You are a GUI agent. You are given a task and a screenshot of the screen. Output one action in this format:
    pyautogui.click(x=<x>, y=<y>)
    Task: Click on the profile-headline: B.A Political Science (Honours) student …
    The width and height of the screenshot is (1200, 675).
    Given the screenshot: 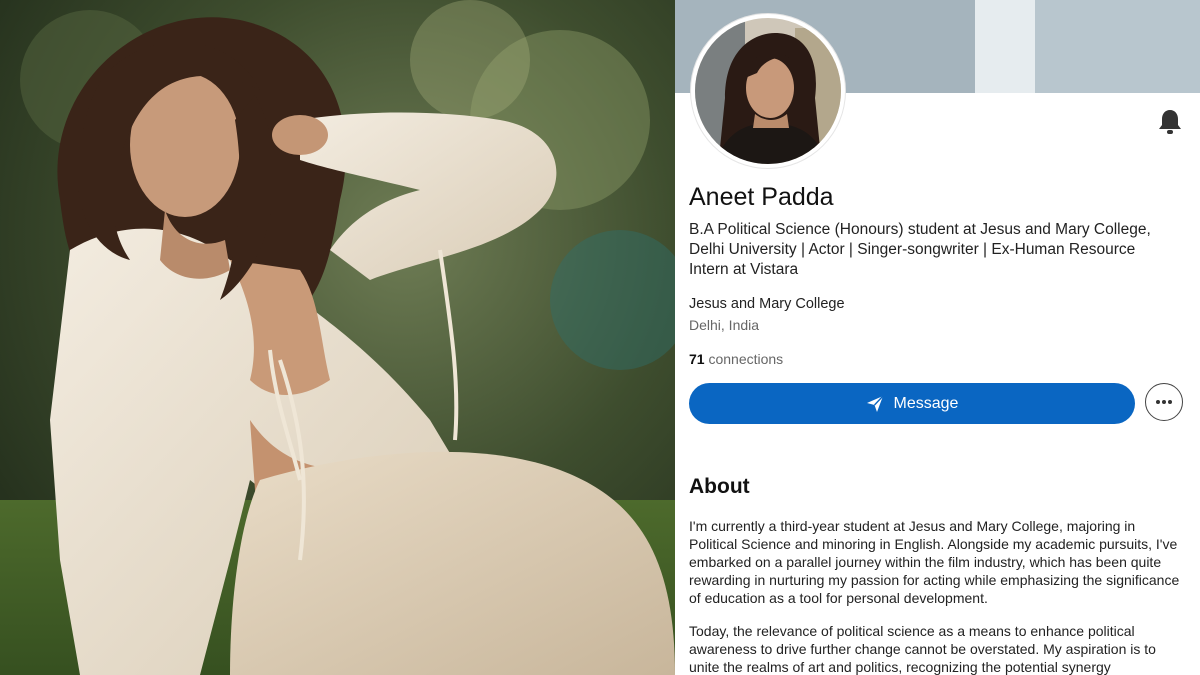 What is the action you would take?
    pyautogui.click(x=920, y=249)
    